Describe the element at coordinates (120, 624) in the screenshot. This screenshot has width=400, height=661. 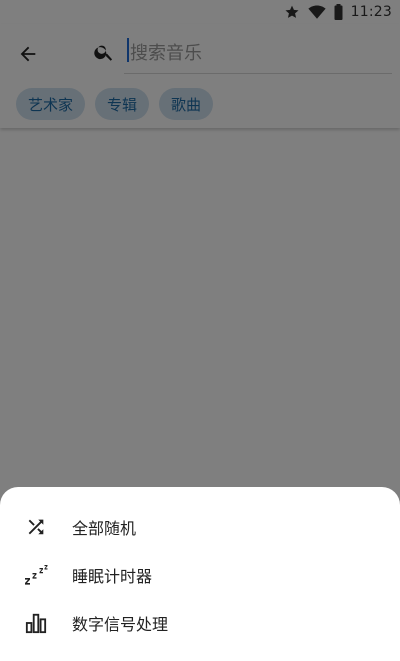
I see `menu-item-label: 数字信号处理` at that location.